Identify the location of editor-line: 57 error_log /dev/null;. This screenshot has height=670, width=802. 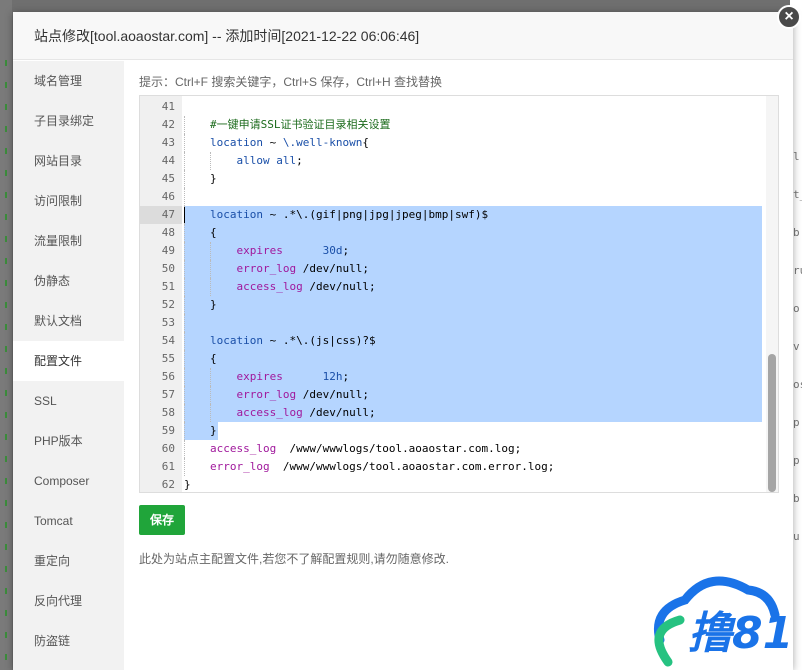
(459, 395).